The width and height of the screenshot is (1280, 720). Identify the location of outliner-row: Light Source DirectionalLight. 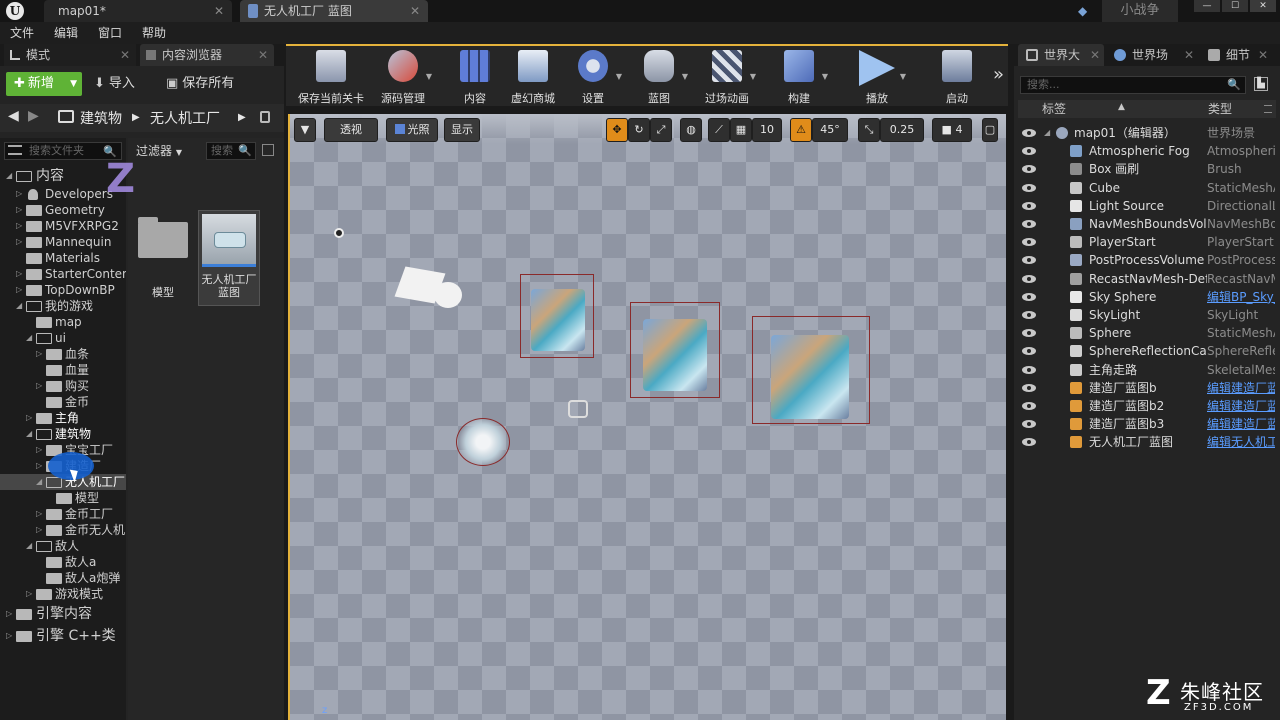
(1147, 206).